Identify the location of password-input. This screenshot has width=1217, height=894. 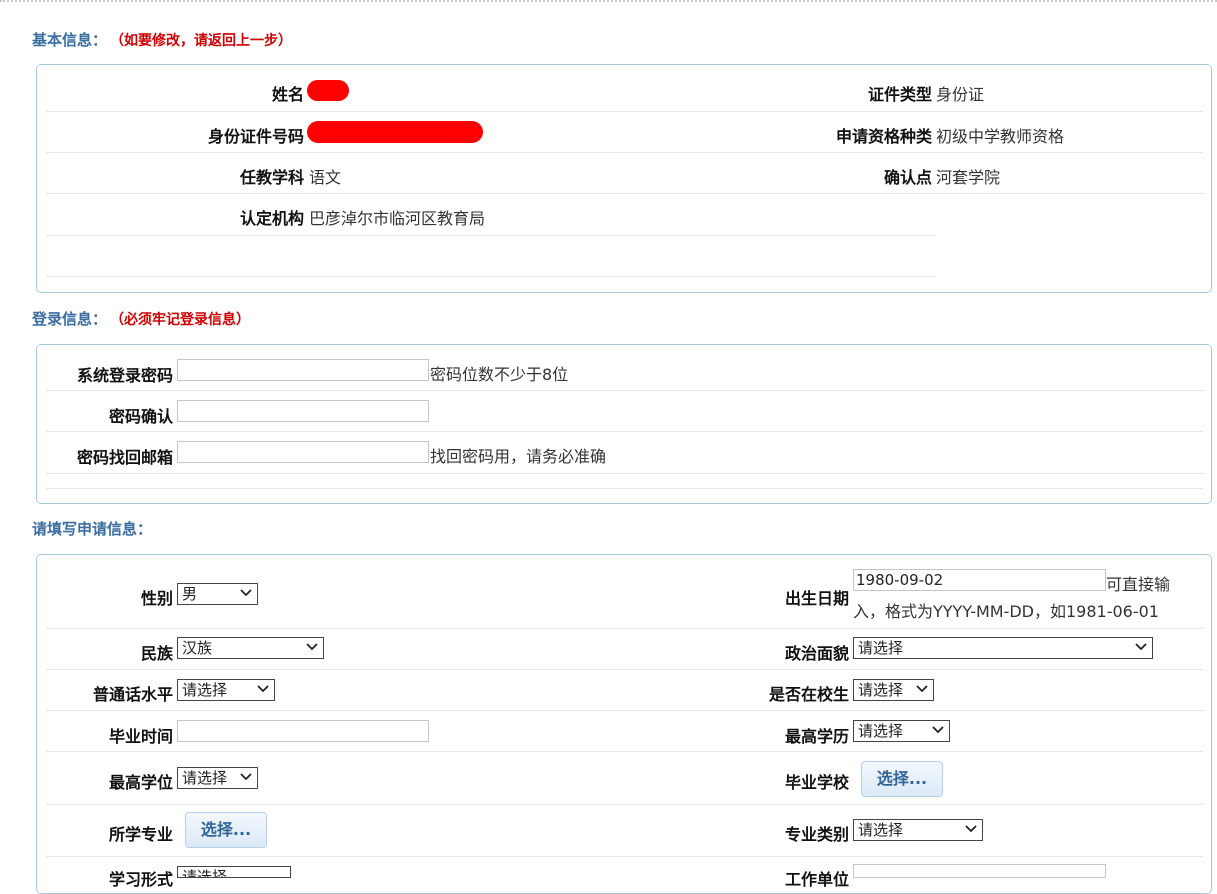
(303, 370).